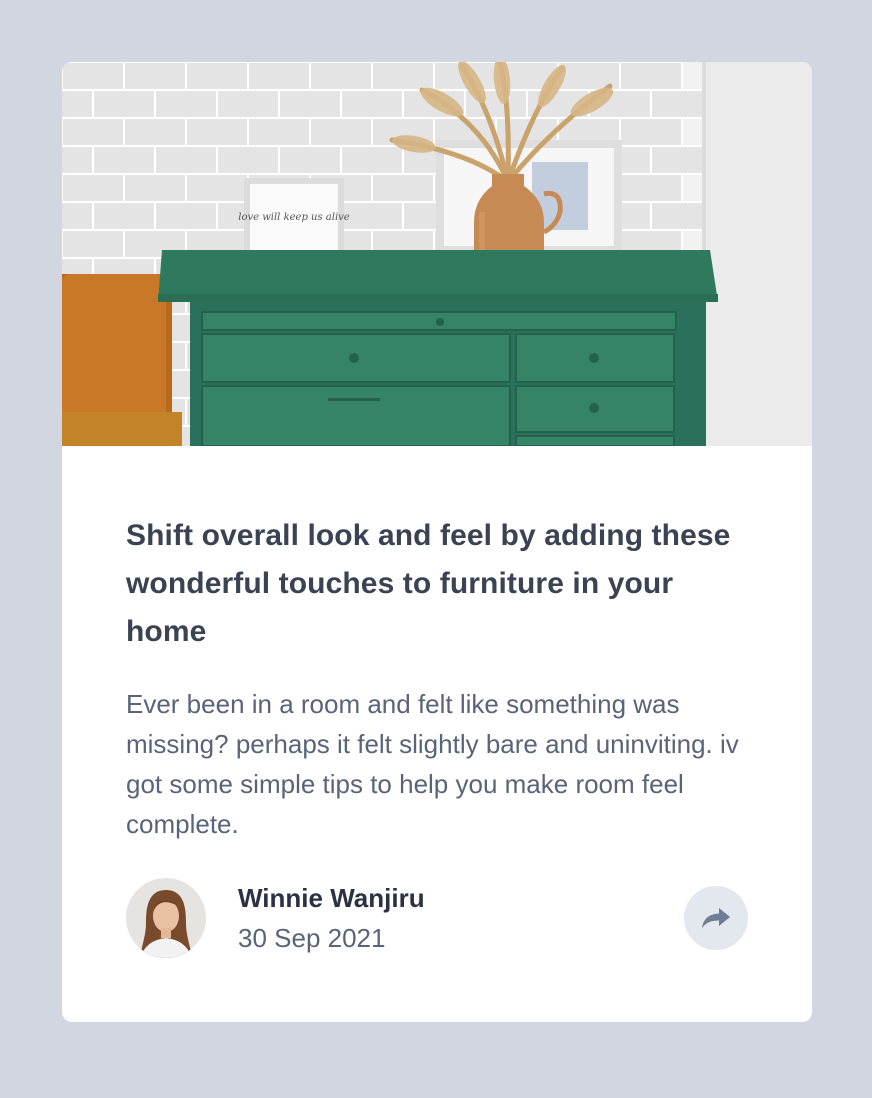 The image size is (872, 1098). Describe the element at coordinates (331, 898) in the screenshot. I see `author-name: Winnie Wanjiru` at that location.